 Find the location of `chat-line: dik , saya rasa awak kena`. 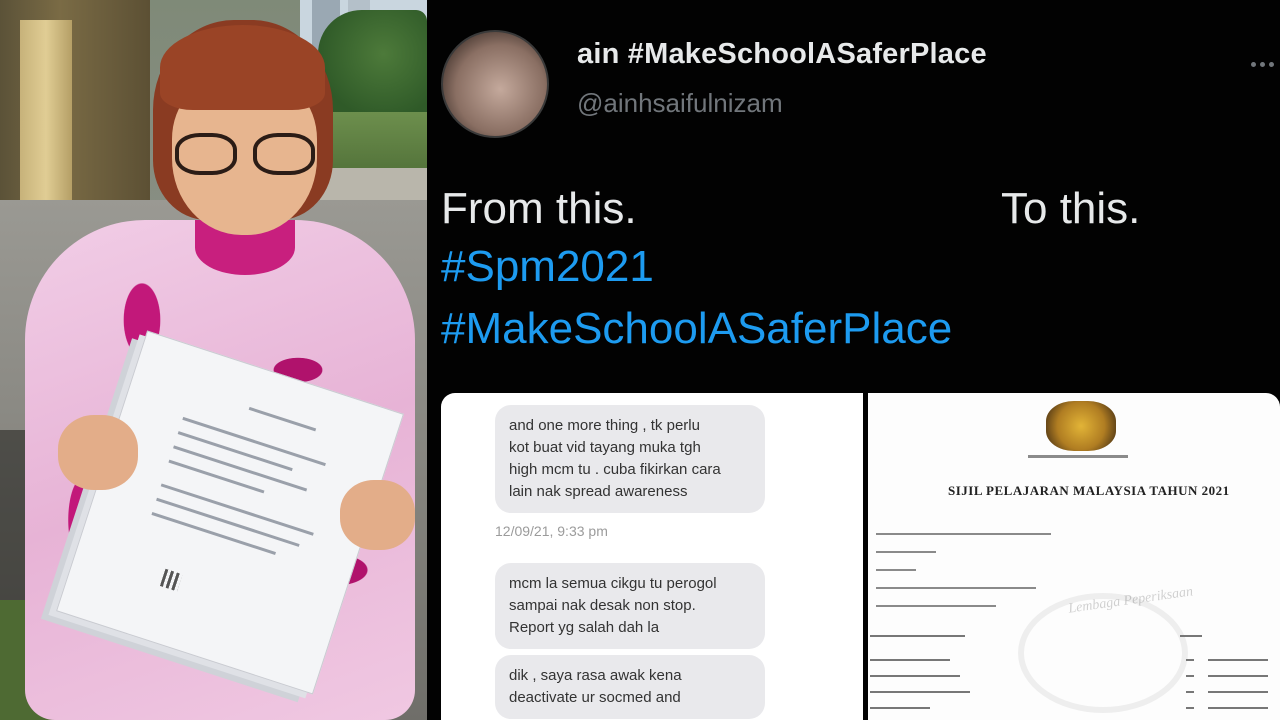

chat-line: dik , saya rasa awak kena is located at coordinates (595, 675).